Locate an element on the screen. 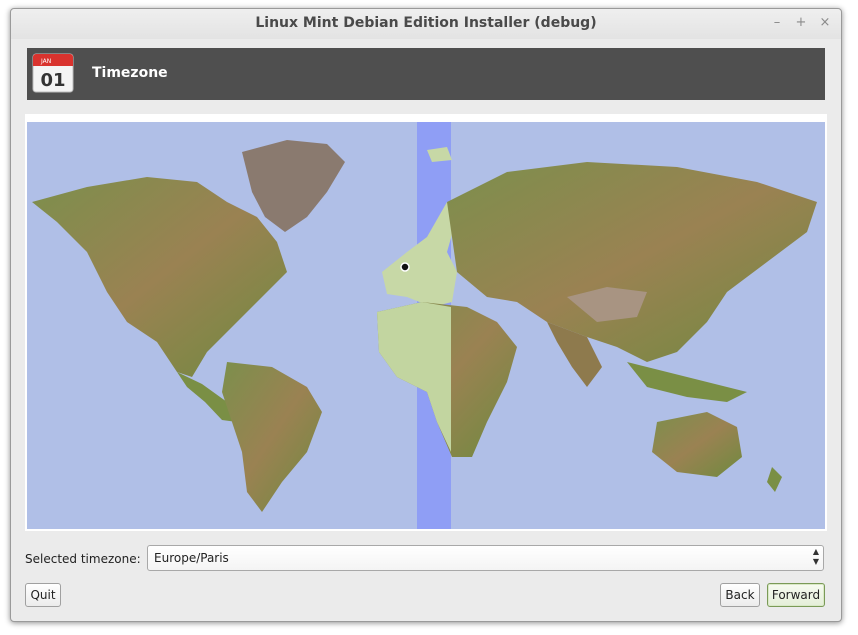 Image resolution: width=858 pixels, height=635 pixels. page-title: Timezone is located at coordinates (130, 73).